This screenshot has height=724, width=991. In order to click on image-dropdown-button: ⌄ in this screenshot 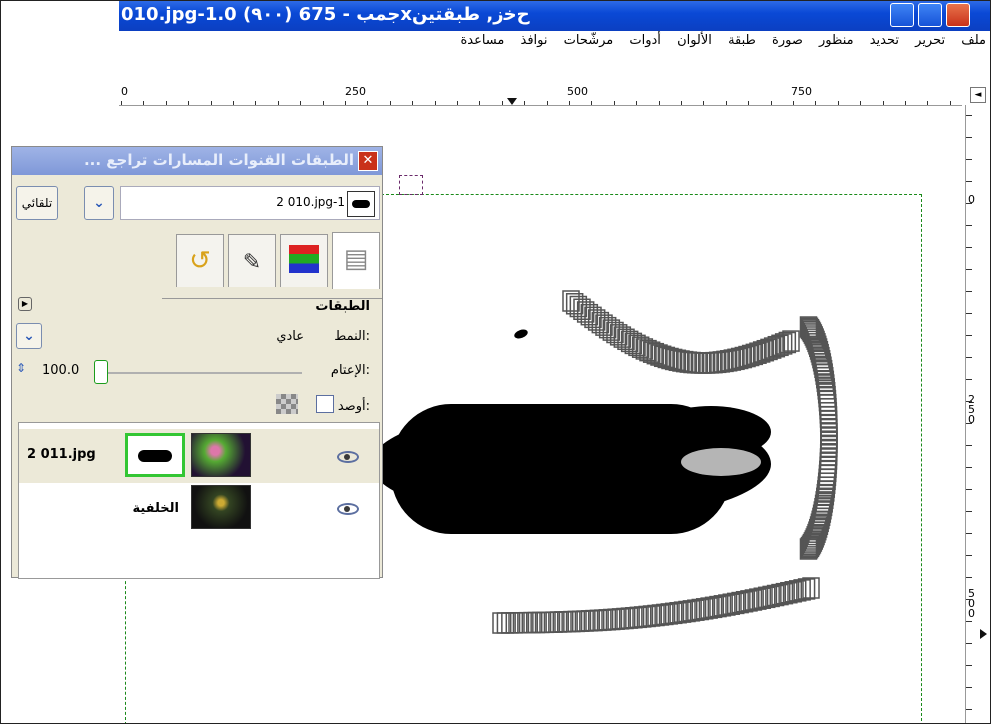, I will do `click(99, 203)`.